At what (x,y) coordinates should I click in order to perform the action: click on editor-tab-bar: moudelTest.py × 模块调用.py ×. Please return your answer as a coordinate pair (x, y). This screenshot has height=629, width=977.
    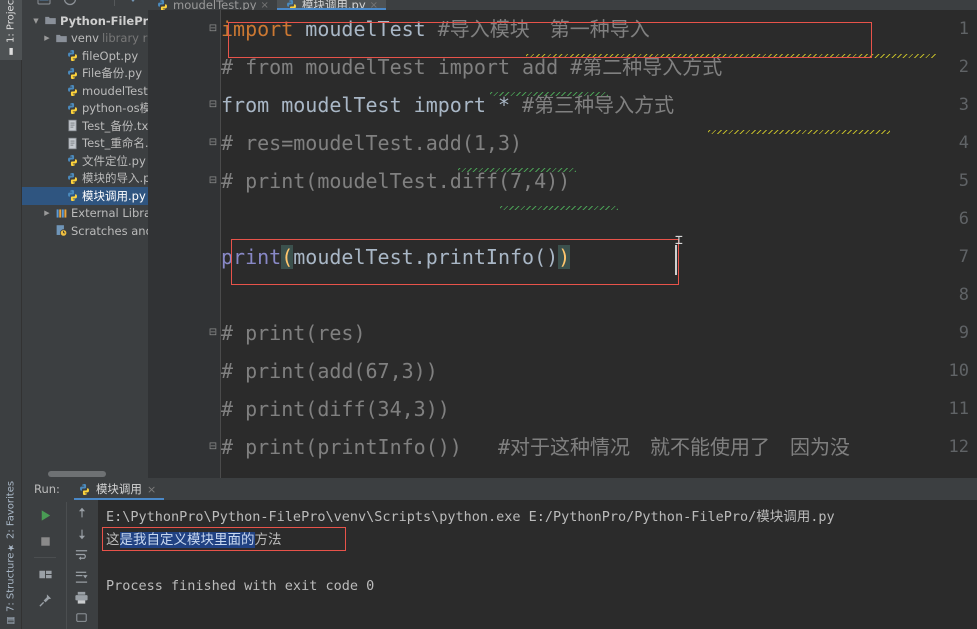
    Looking at the image, I should click on (562, 5).